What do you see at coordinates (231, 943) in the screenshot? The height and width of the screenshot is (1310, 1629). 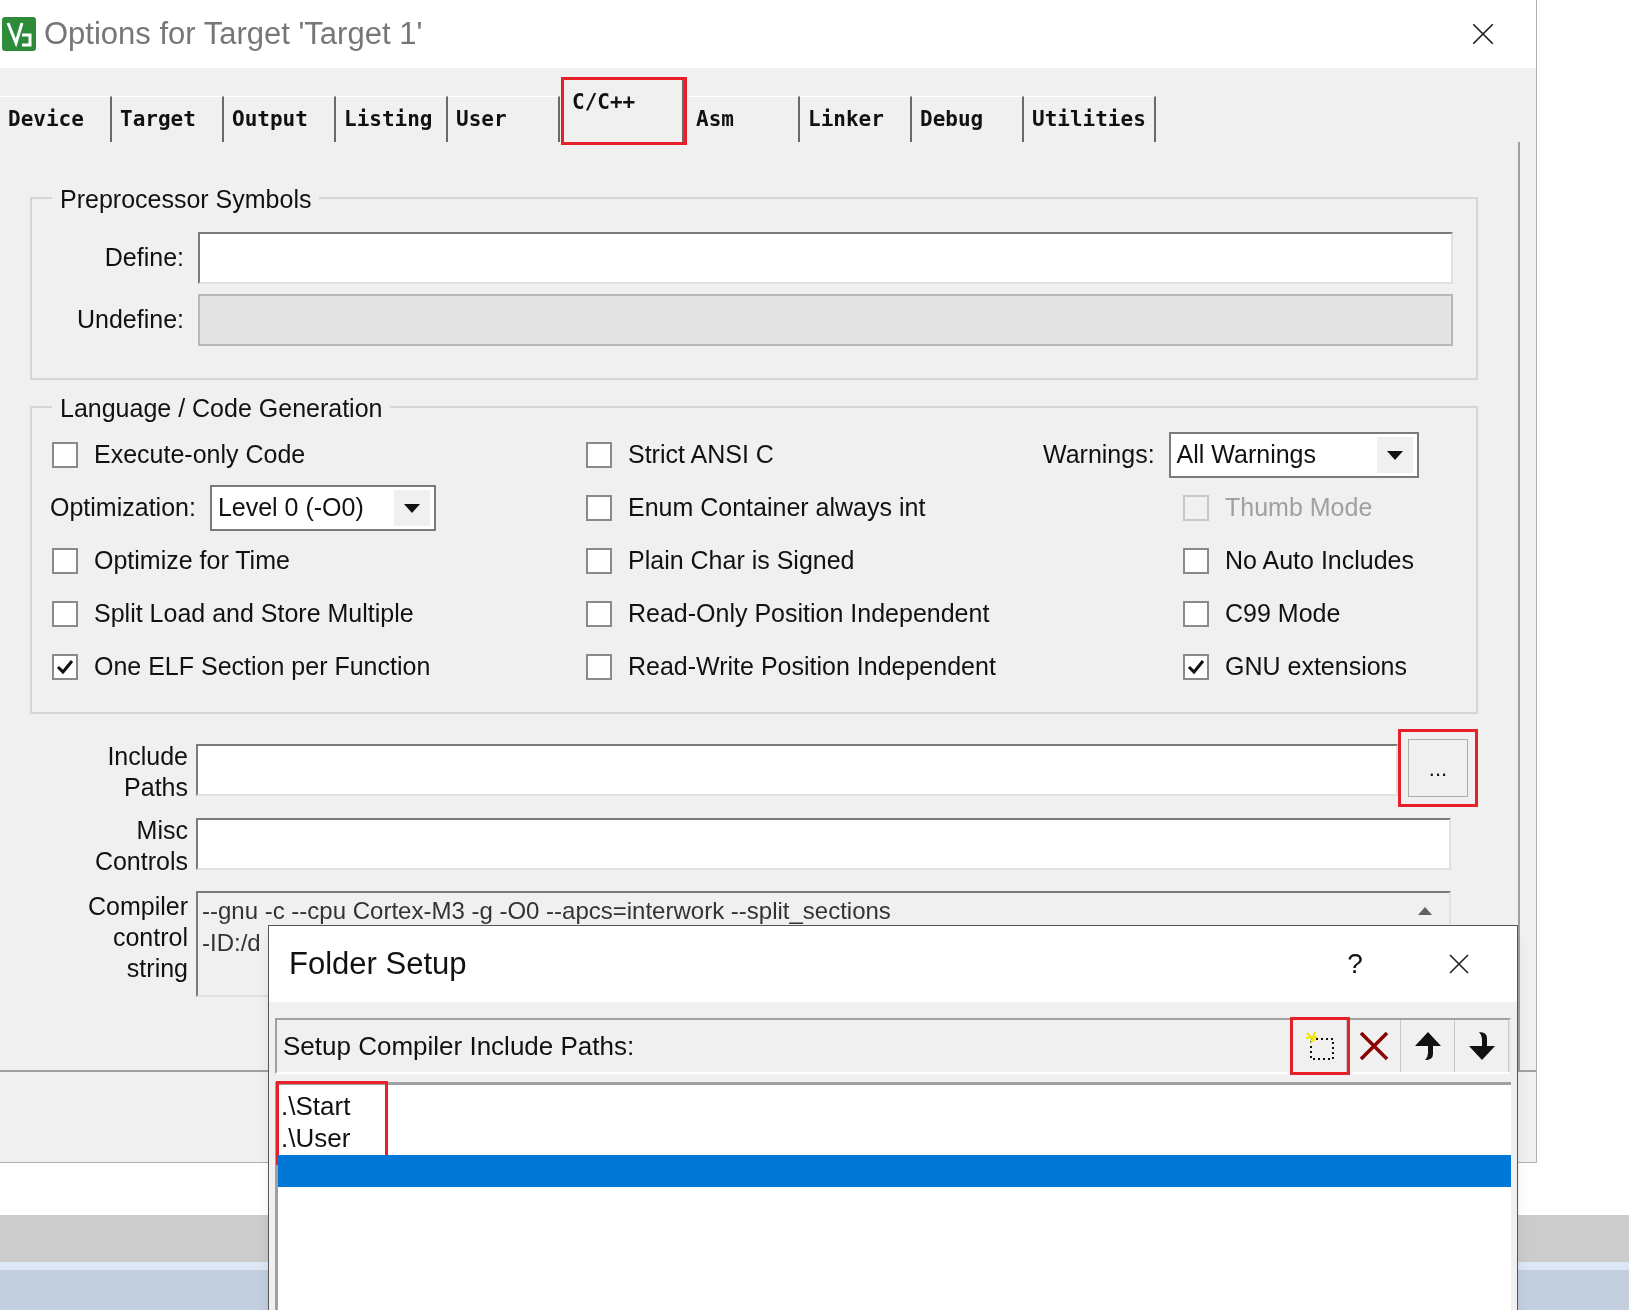 I see `compiler-string-line: -ID:/d` at bounding box center [231, 943].